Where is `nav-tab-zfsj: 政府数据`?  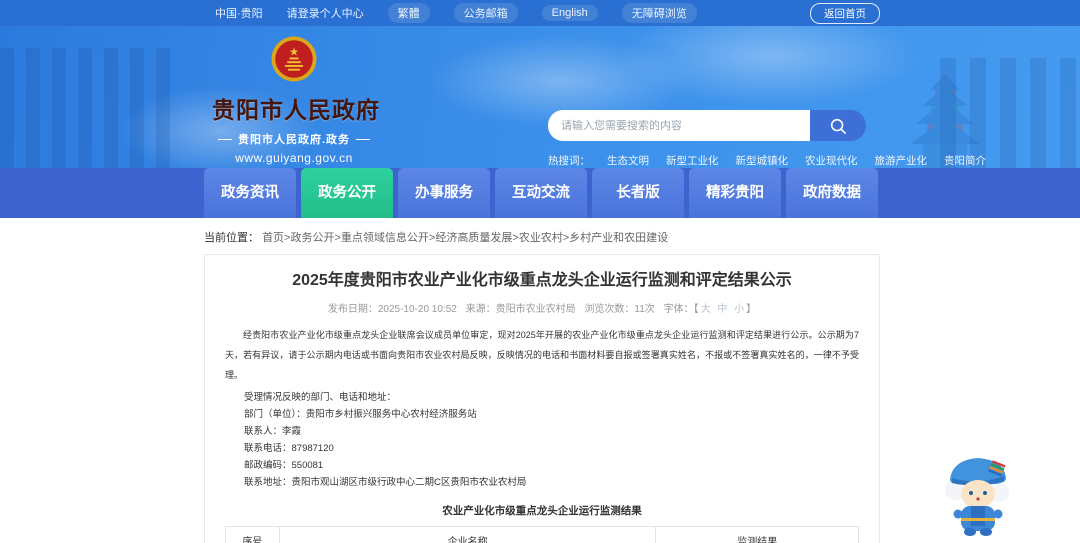
nav-tab-zfsj: 政府数据 is located at coordinates (832, 193).